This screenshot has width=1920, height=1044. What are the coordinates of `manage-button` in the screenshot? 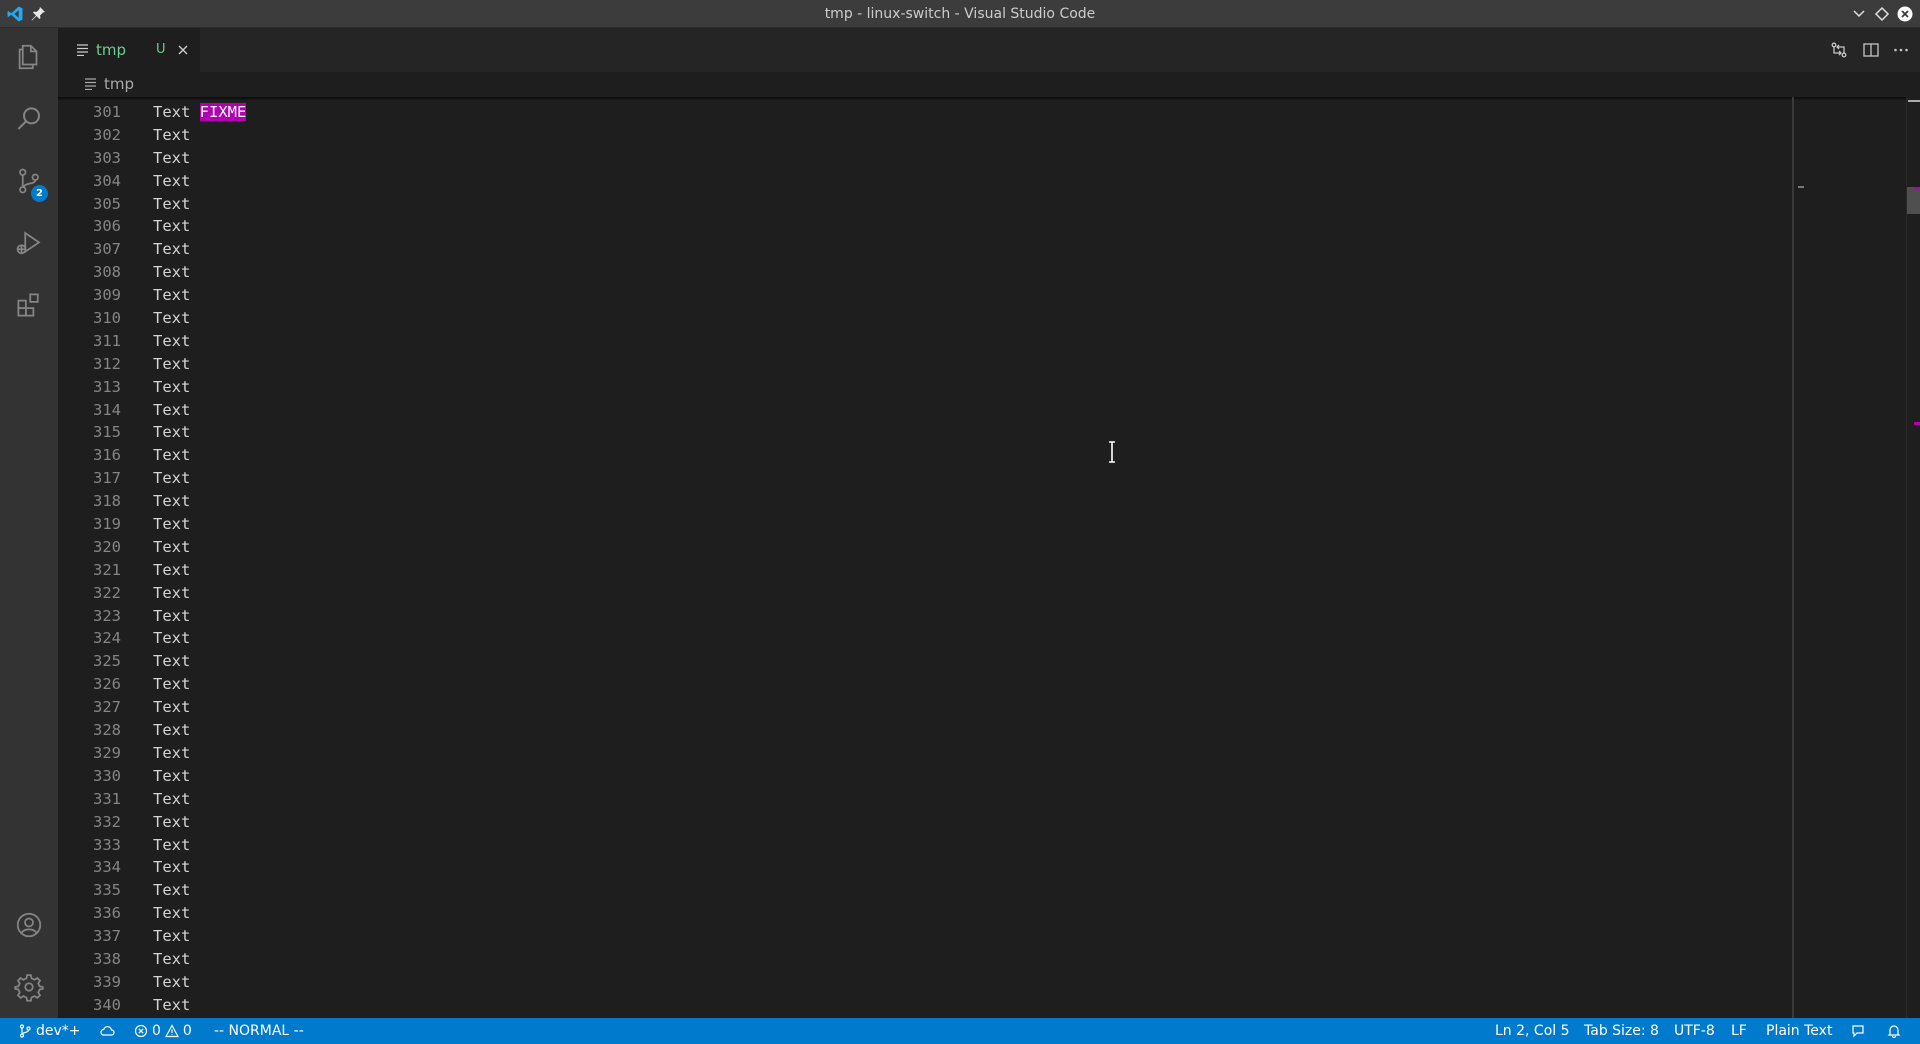 It's located at (29, 987).